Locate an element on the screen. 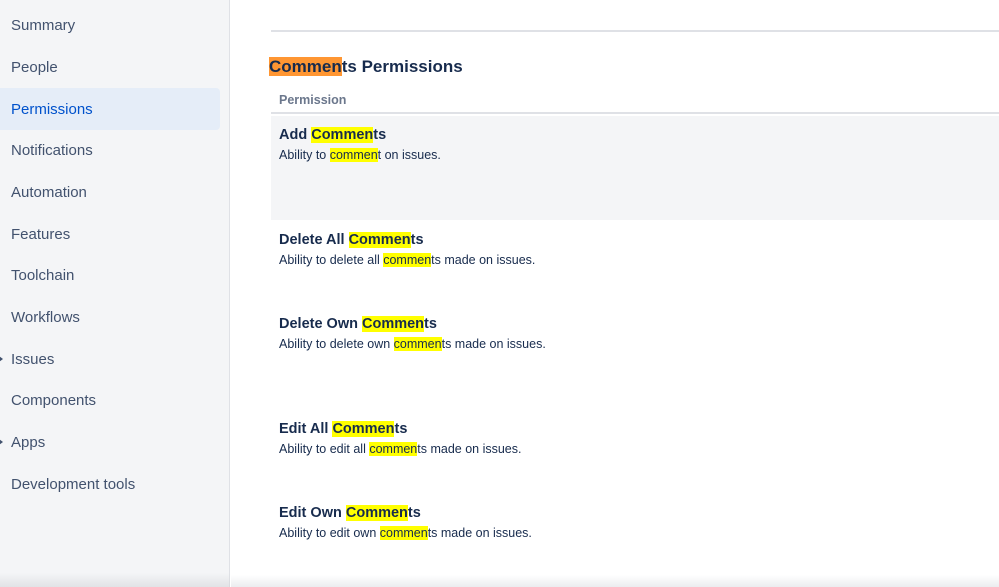  sidebar-item-label: Automation is located at coordinates (49, 192).